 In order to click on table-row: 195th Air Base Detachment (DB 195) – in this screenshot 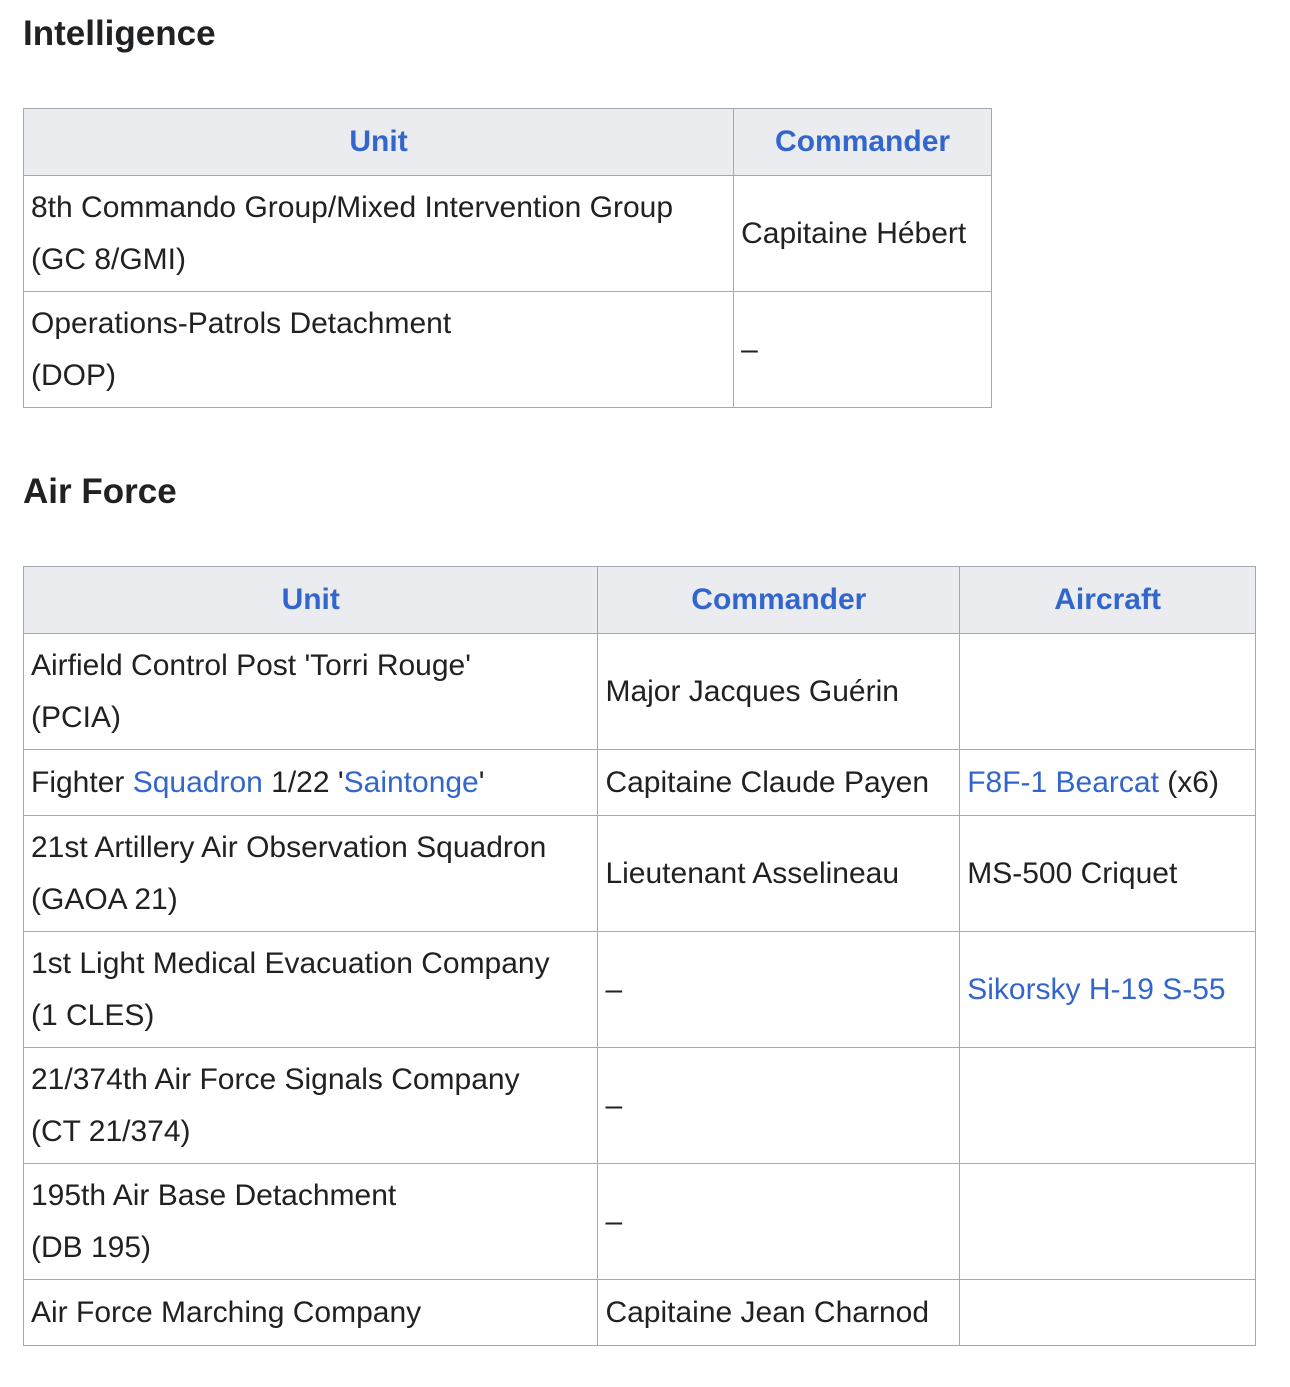, I will do `click(639, 1221)`.